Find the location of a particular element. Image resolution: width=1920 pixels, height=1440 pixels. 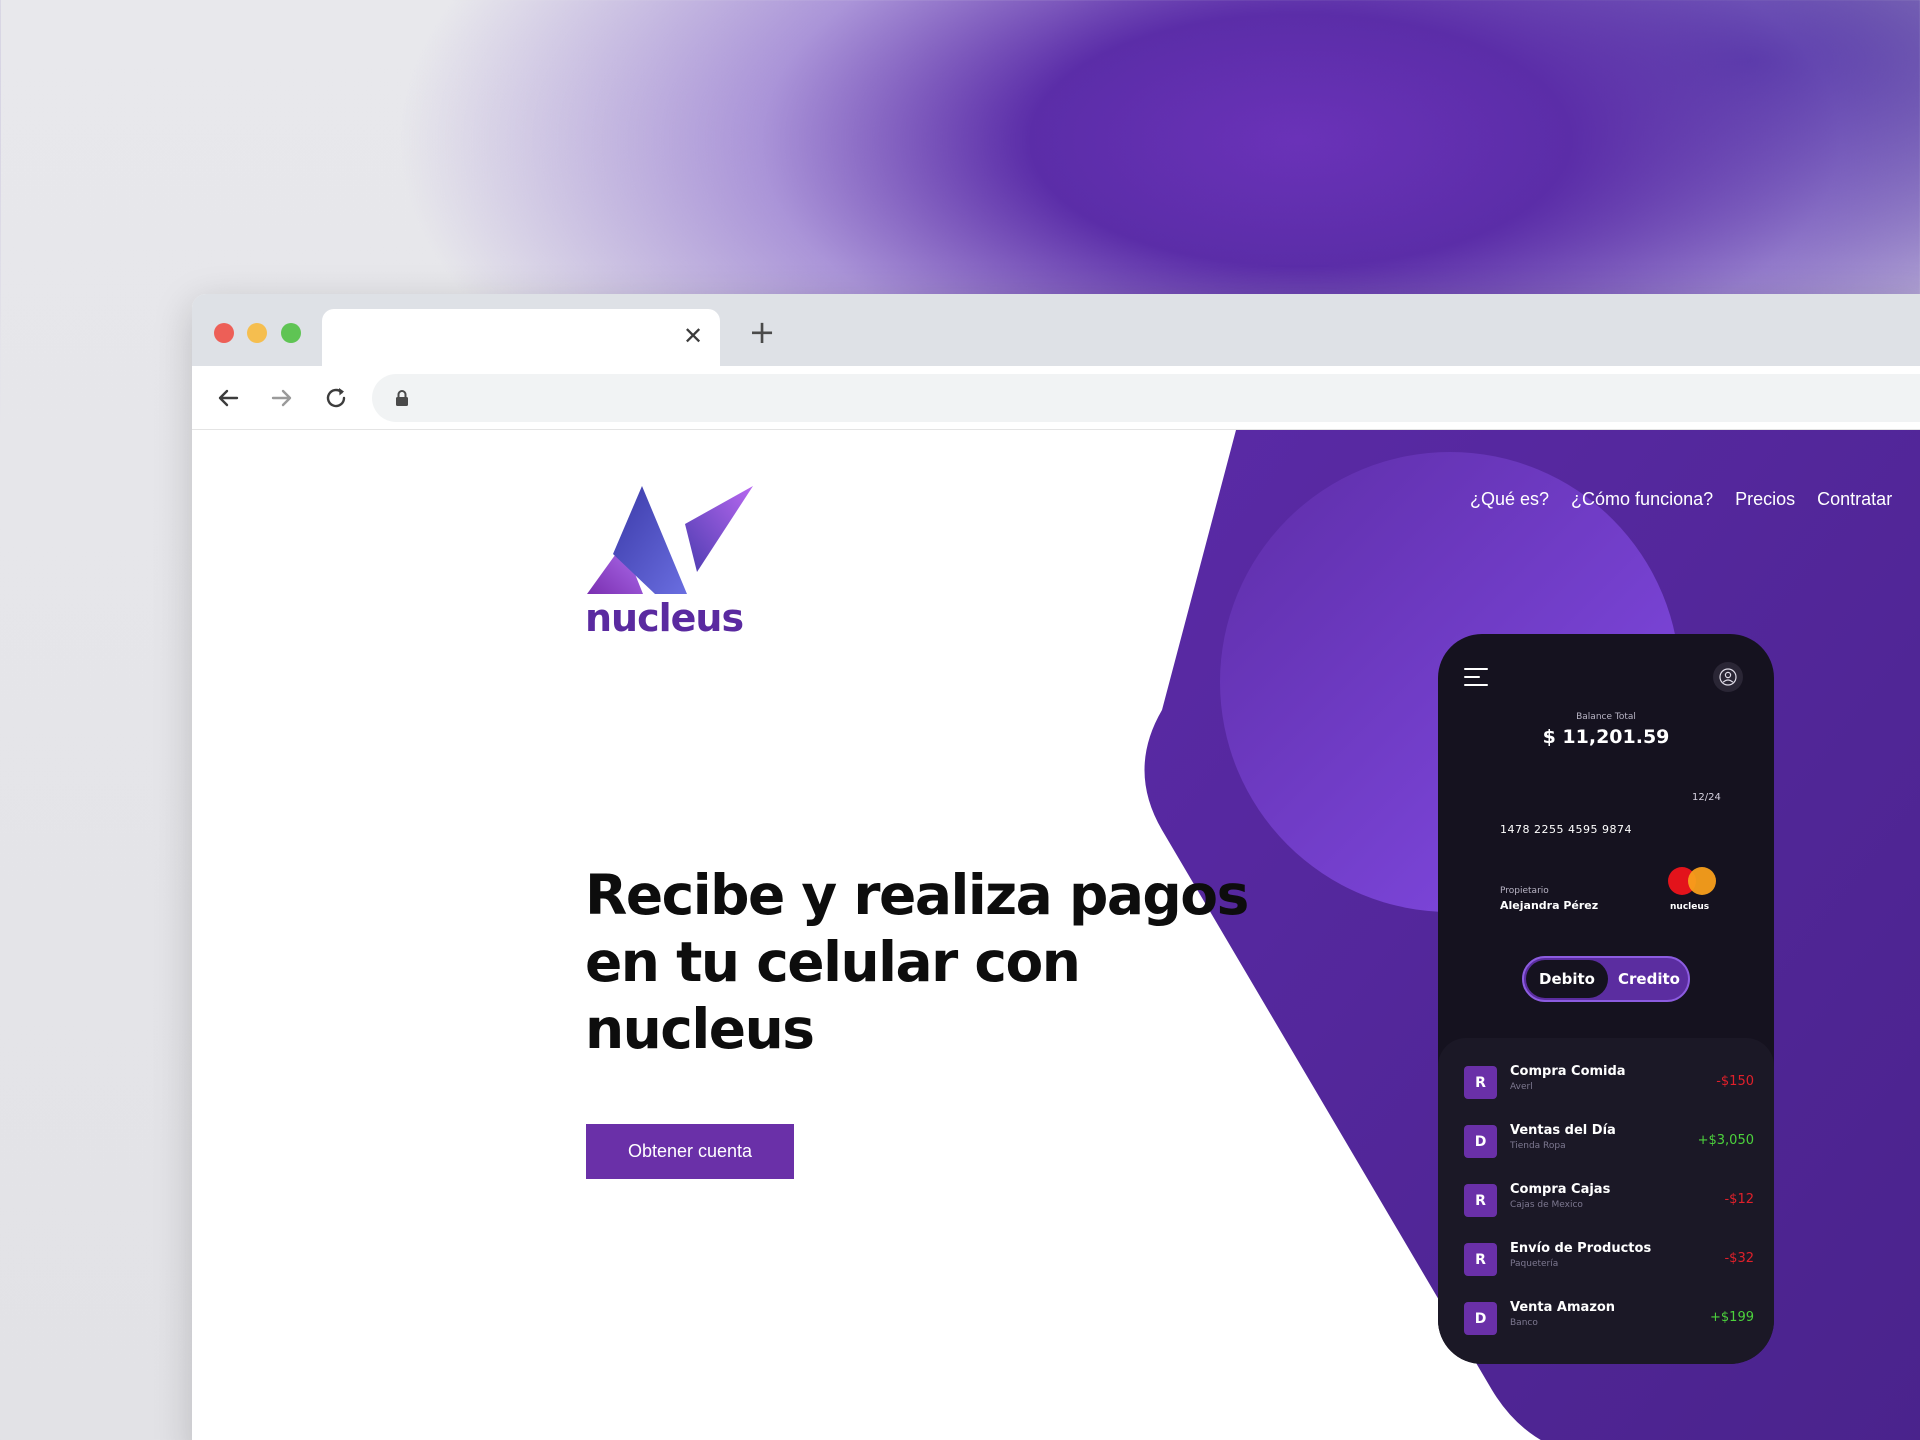

transaction-amount: +$3,050 is located at coordinates (1725, 1140).